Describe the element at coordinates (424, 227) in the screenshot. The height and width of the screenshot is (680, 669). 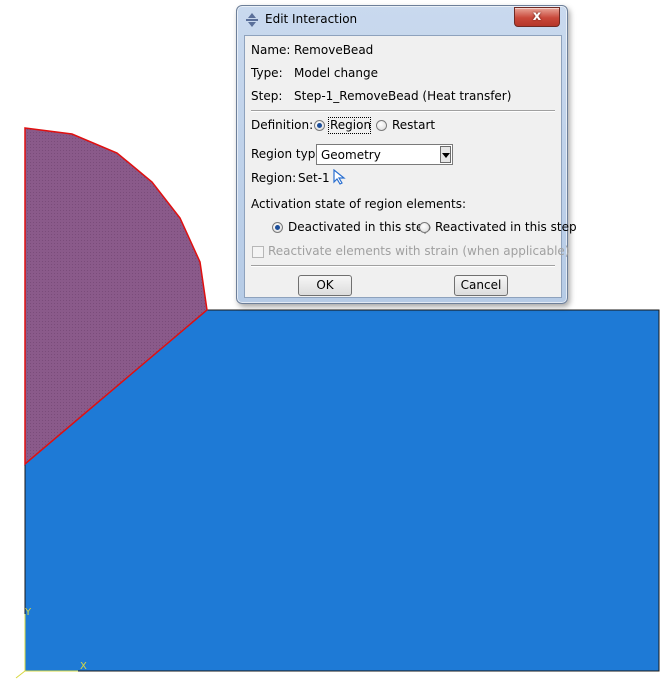
I see `reactivated-radio` at that location.